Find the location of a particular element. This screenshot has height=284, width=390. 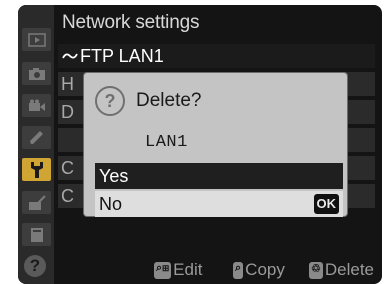

question-icon: ? is located at coordinates (110, 101).